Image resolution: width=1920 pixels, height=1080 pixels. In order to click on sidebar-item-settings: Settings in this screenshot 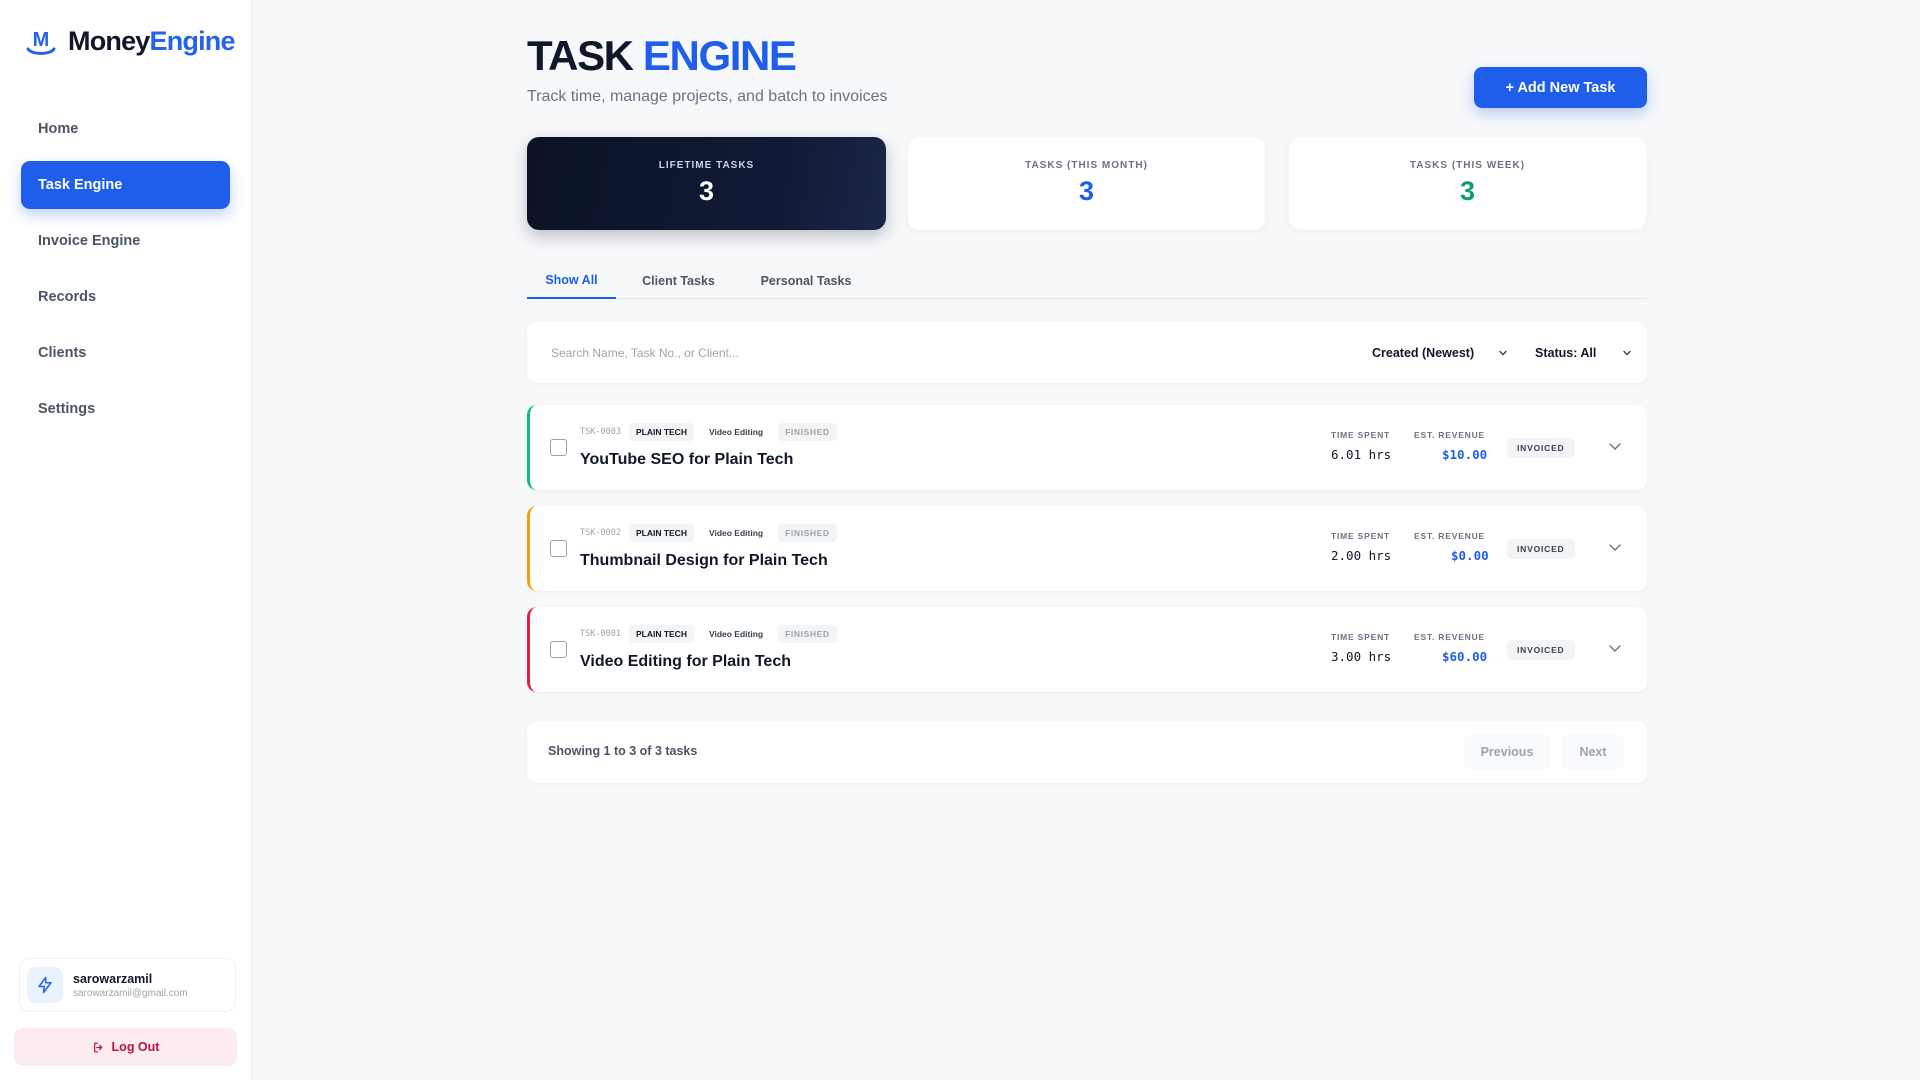, I will do `click(125, 409)`.